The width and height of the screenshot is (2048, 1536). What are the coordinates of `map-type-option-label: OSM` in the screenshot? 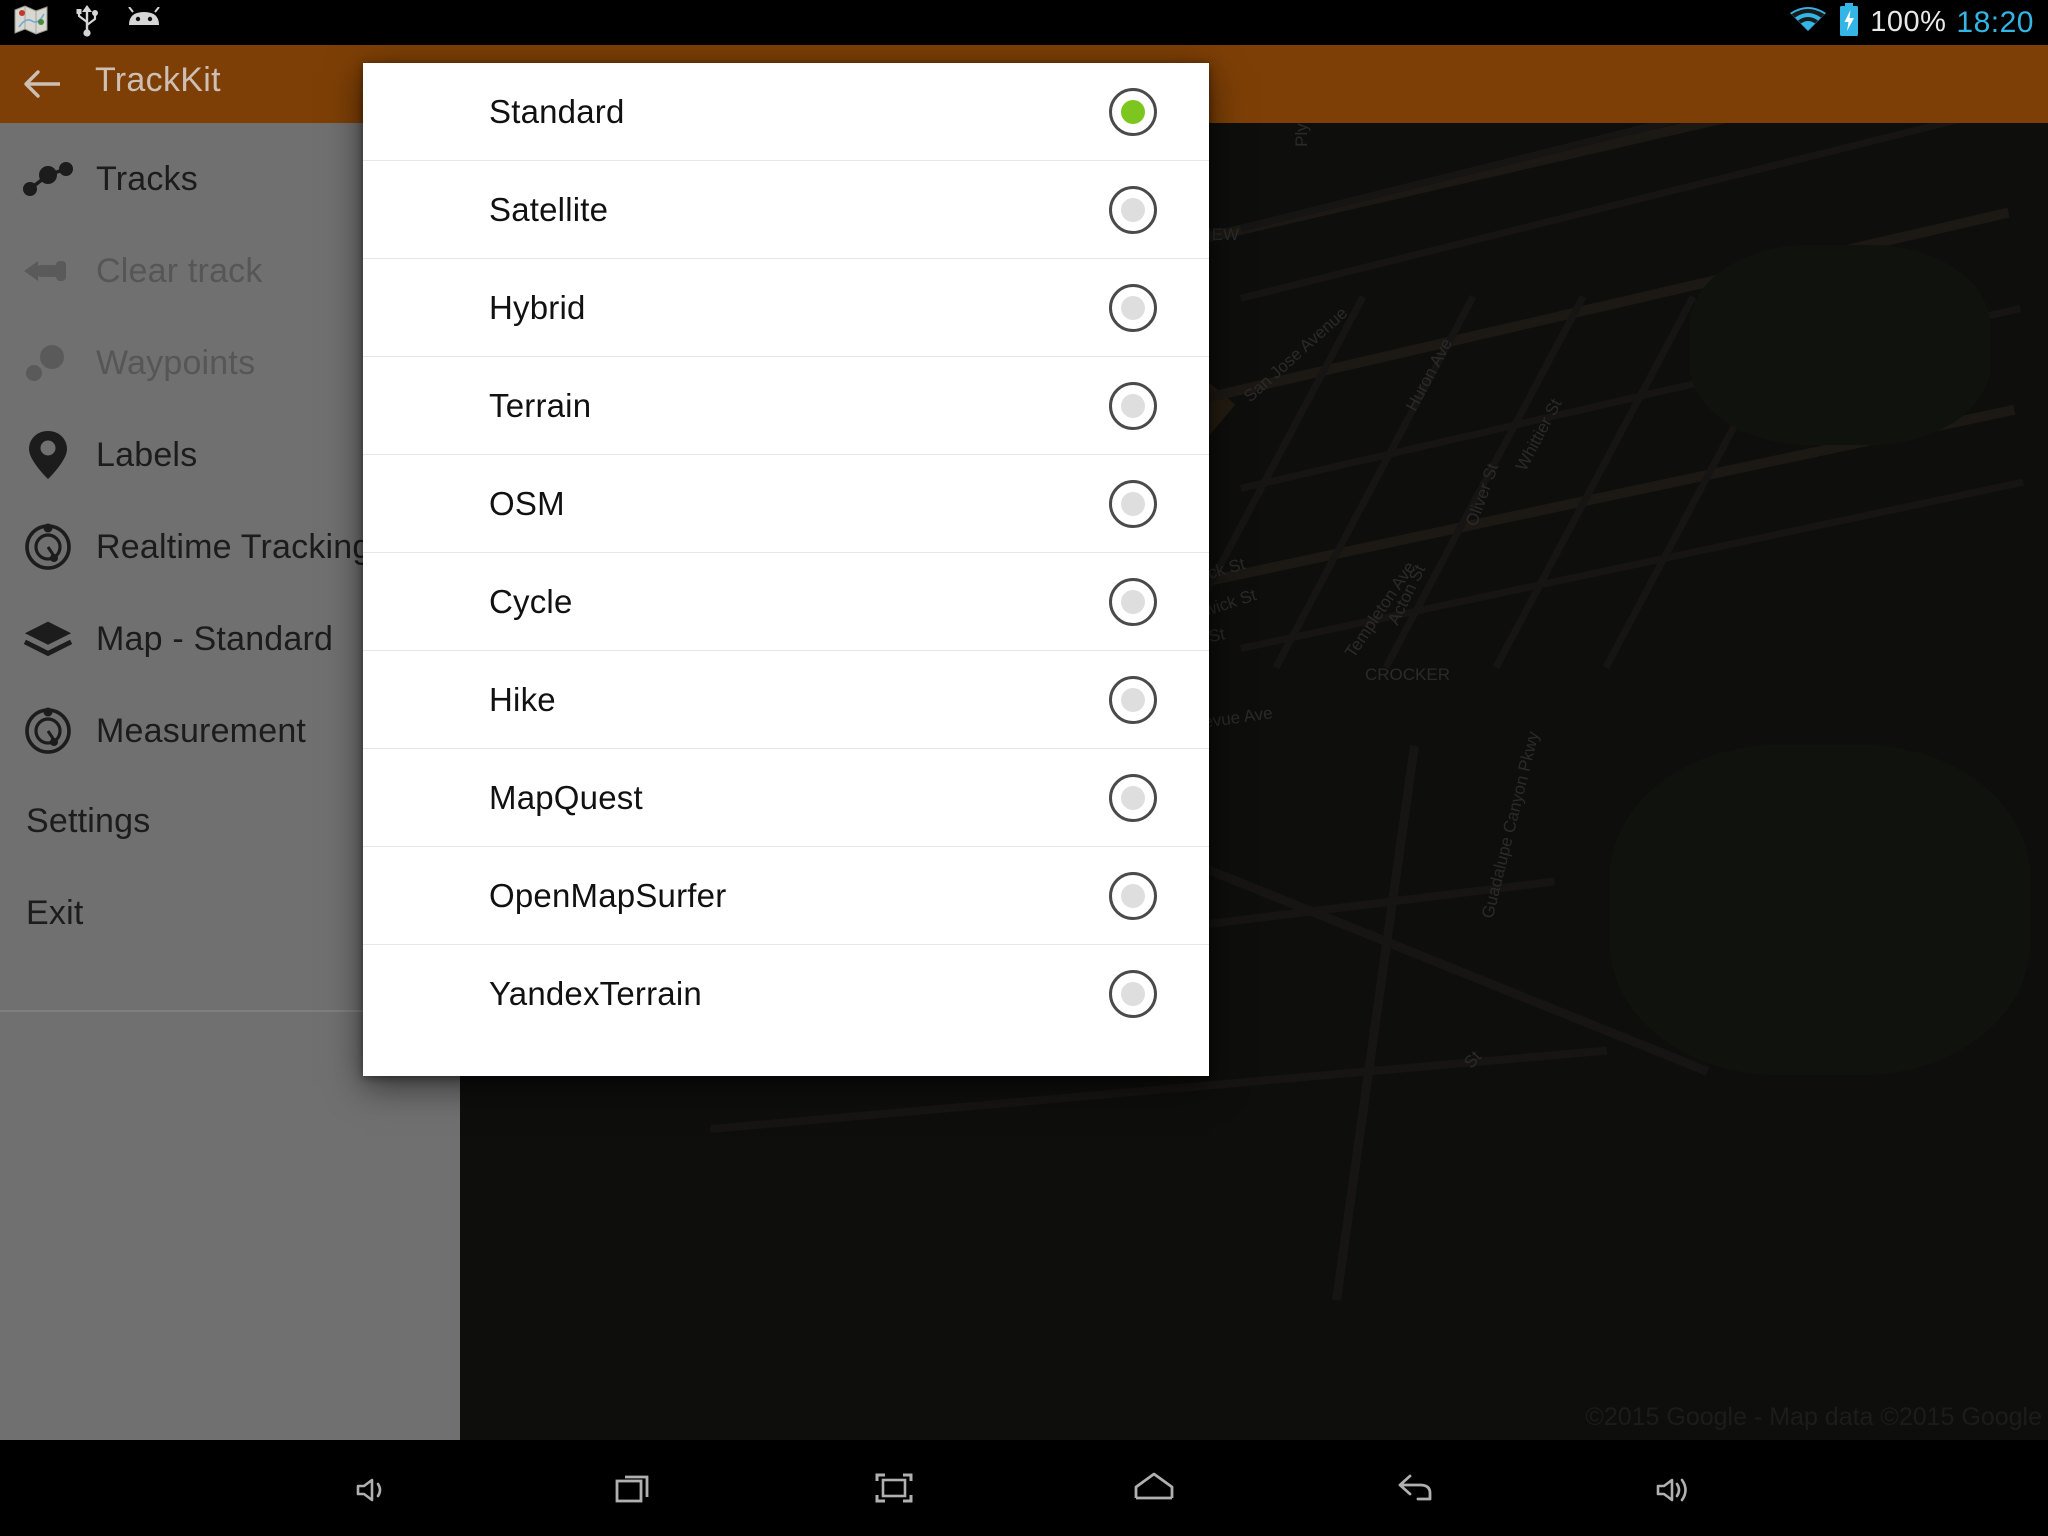 It's located at (527, 503).